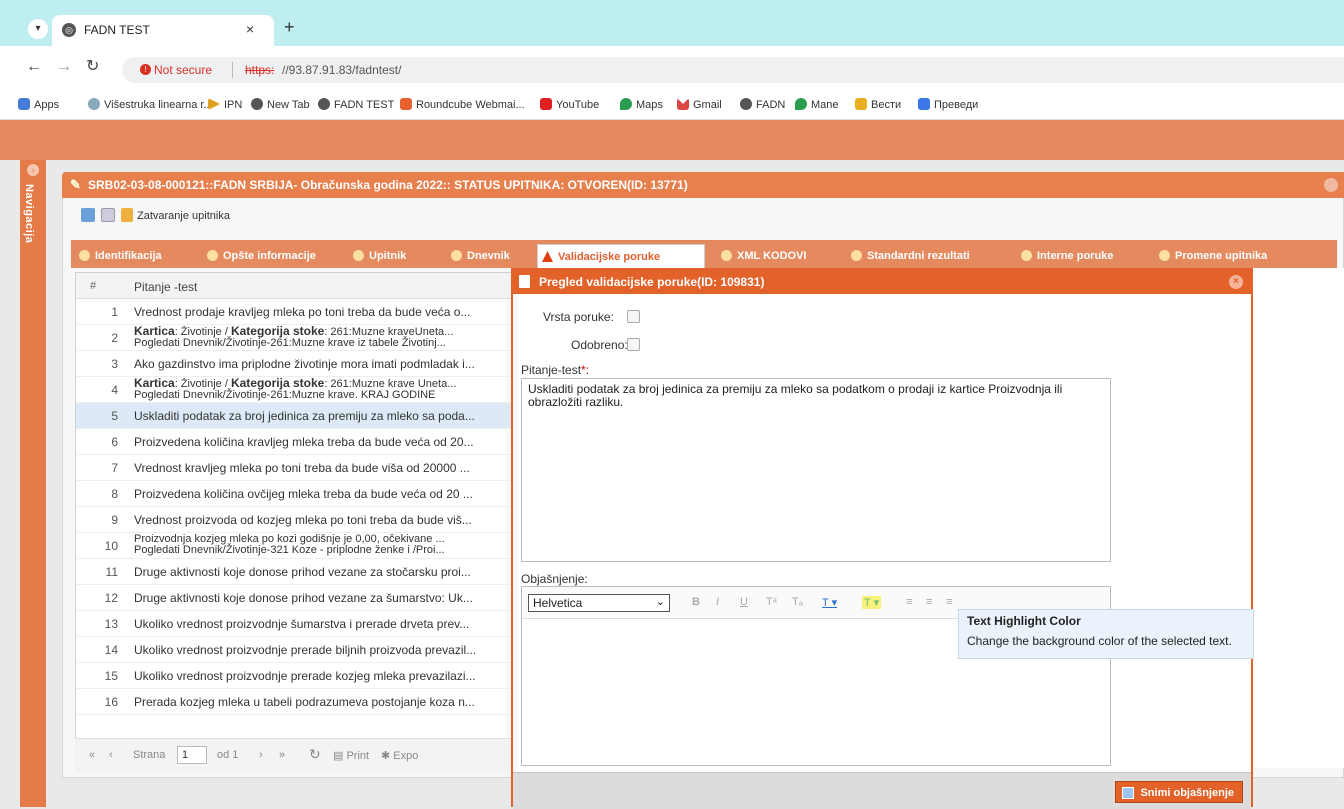 The image size is (1344, 809). Describe the element at coordinates (118, 256) in the screenshot. I see `tab-identifikacija: Identifikacija` at that location.